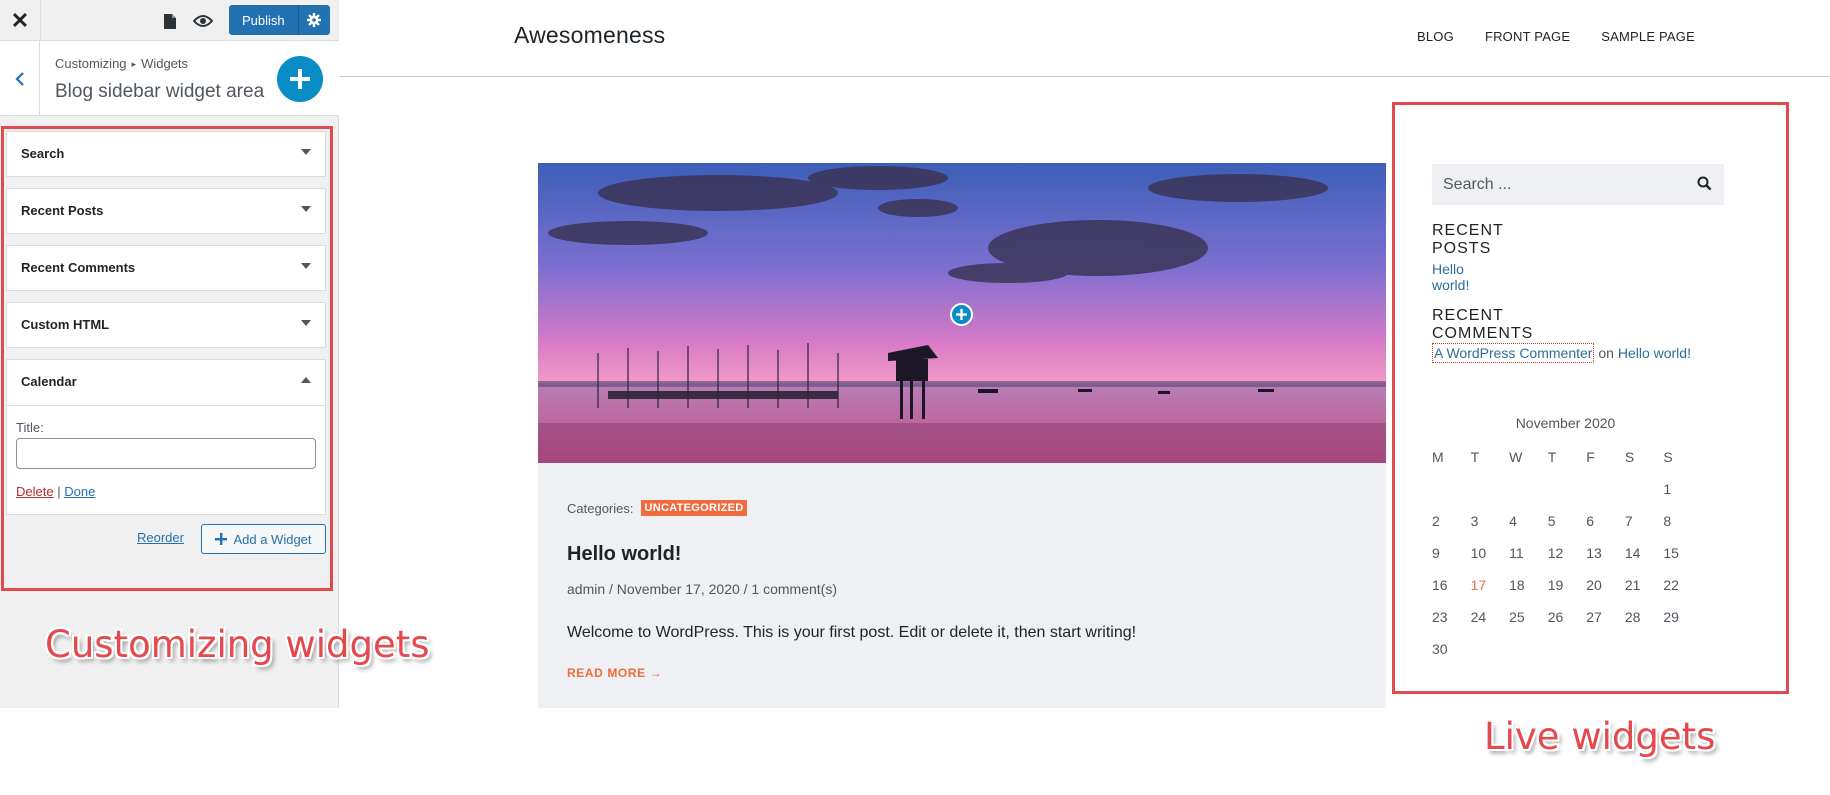  I want to click on add-widget-circle-button, so click(300, 79).